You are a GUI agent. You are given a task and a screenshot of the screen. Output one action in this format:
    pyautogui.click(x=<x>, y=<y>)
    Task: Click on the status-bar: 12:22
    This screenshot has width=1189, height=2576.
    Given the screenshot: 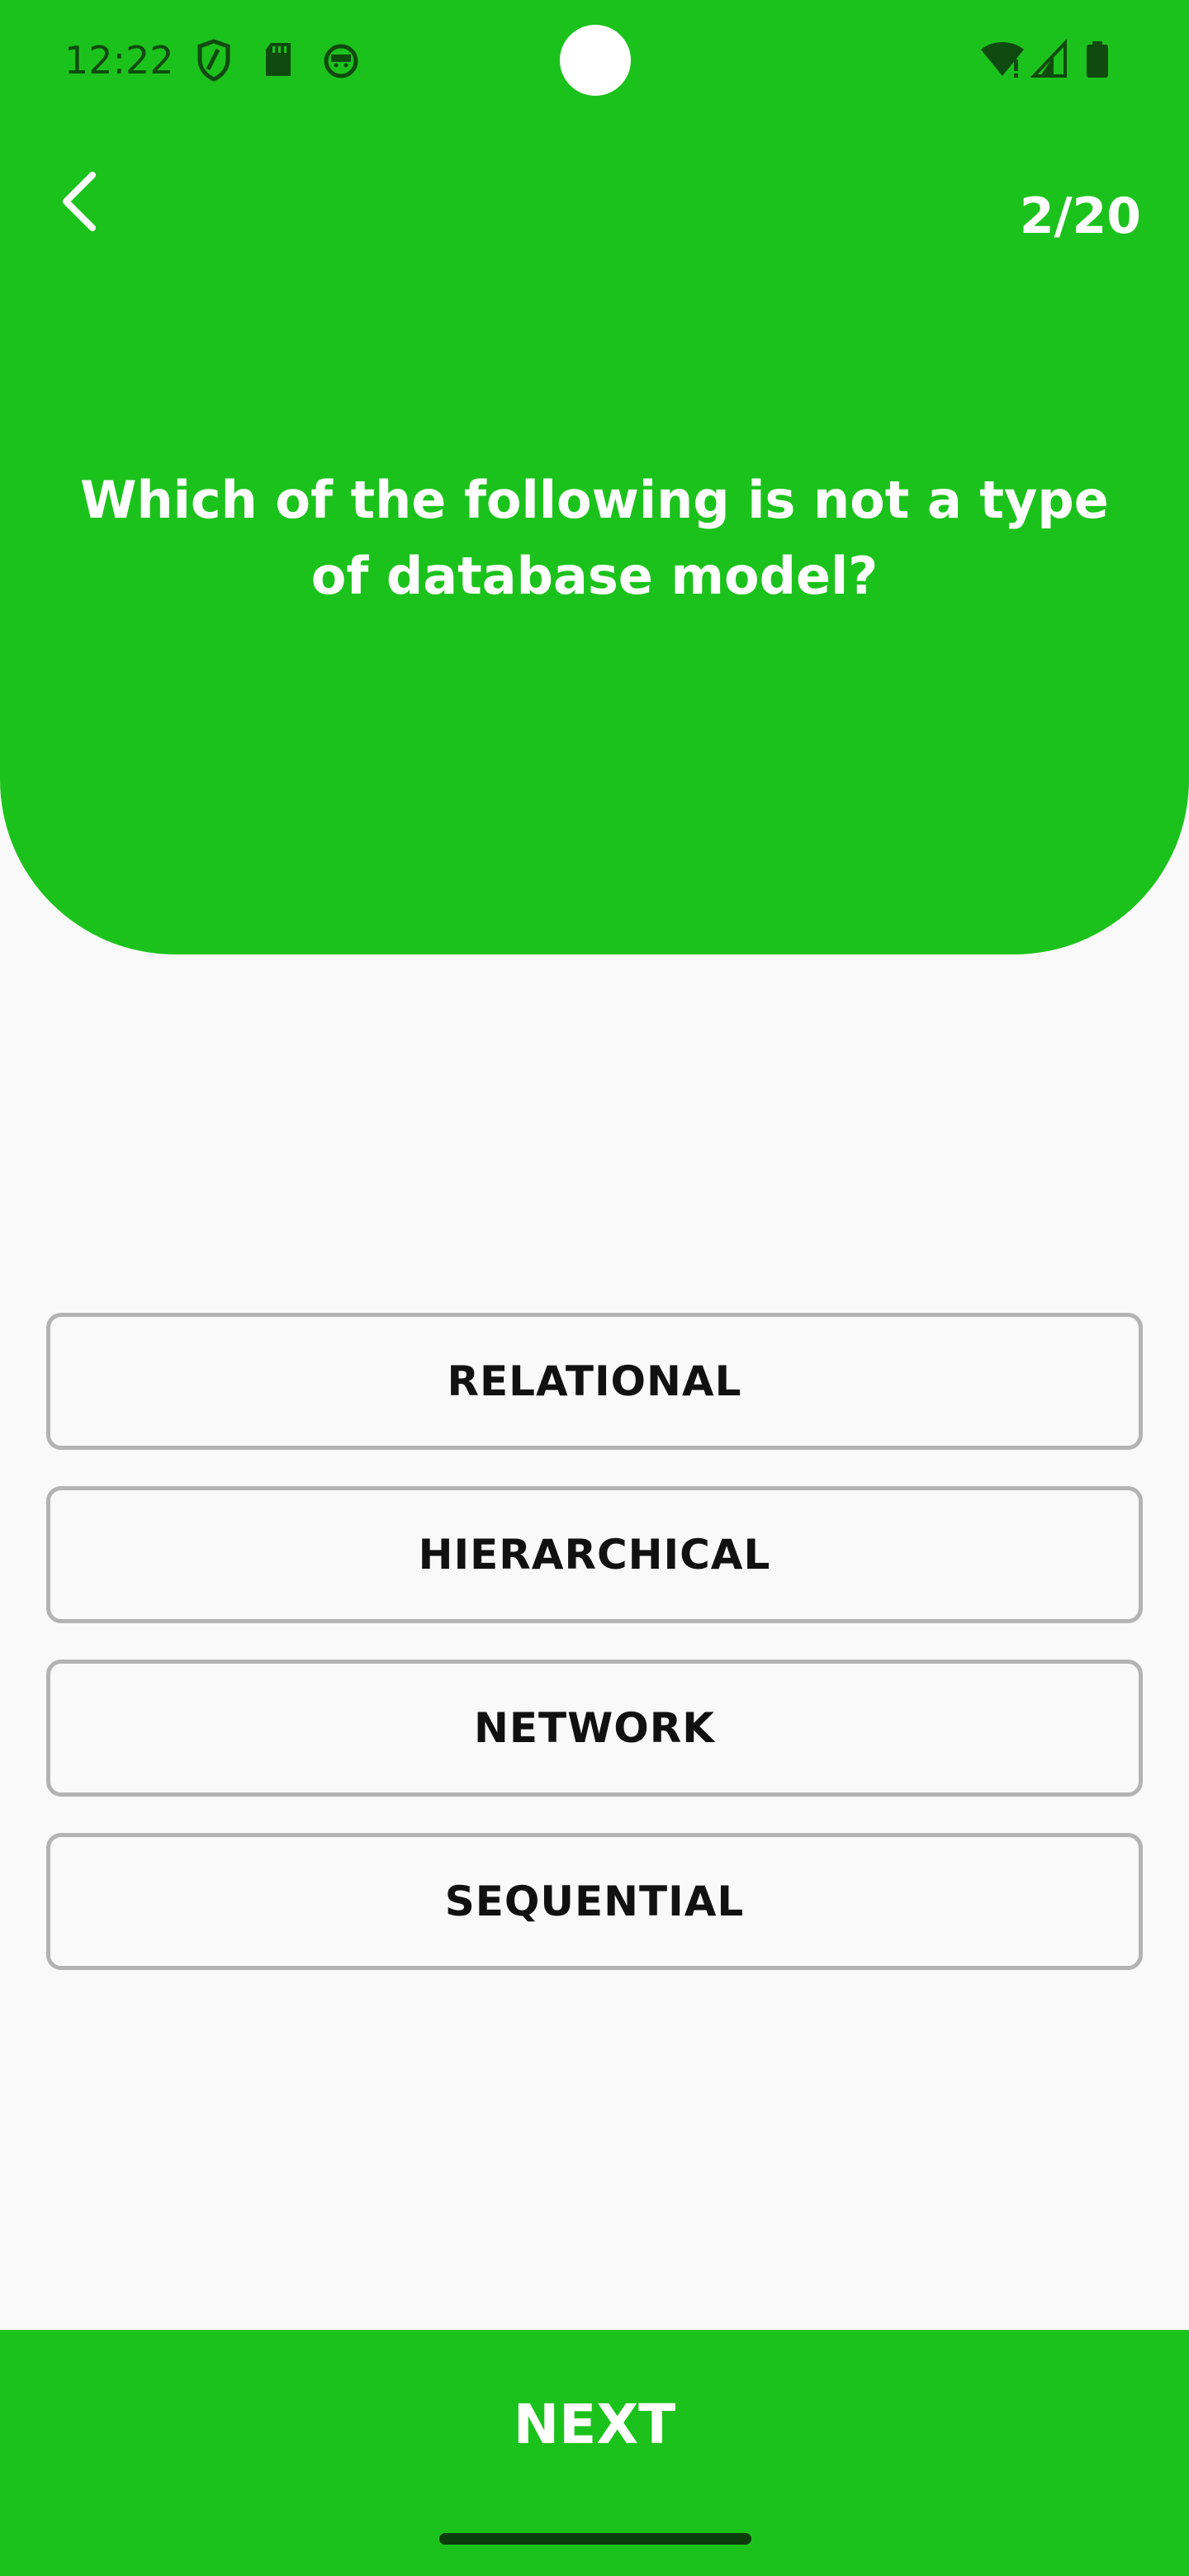 What is the action you would take?
    pyautogui.click(x=594, y=62)
    